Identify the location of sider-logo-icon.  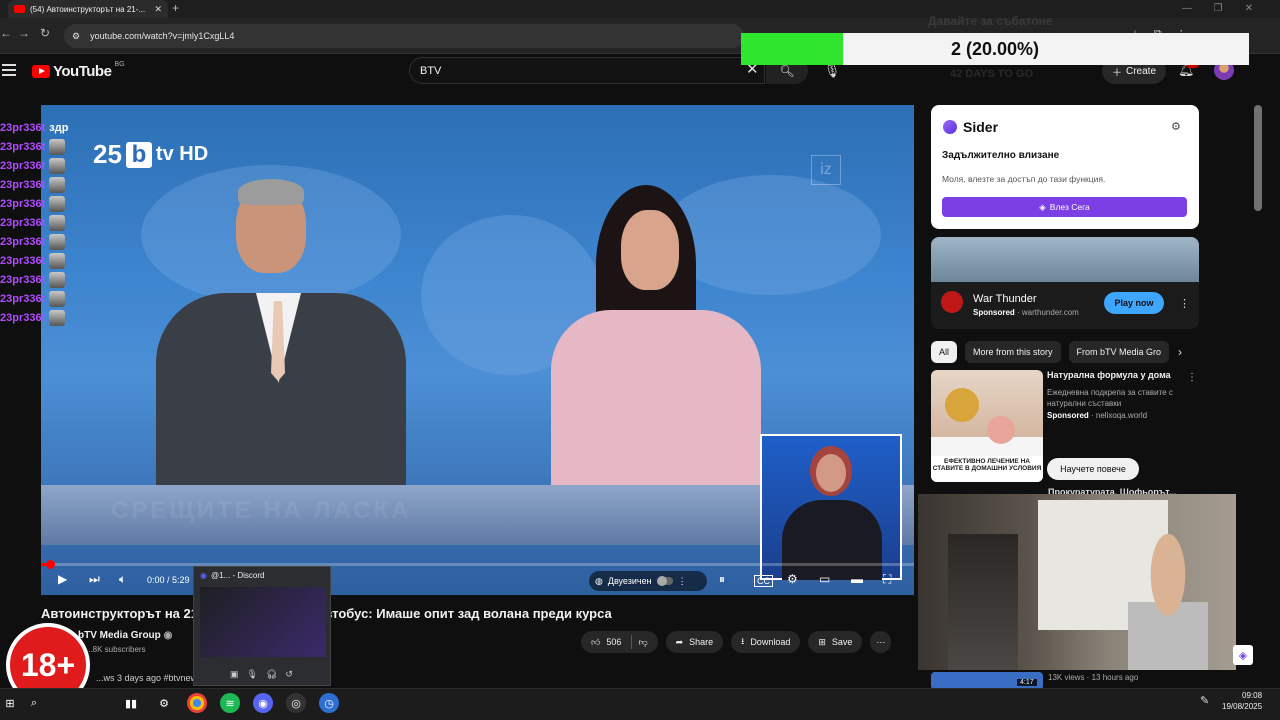
(950, 127).